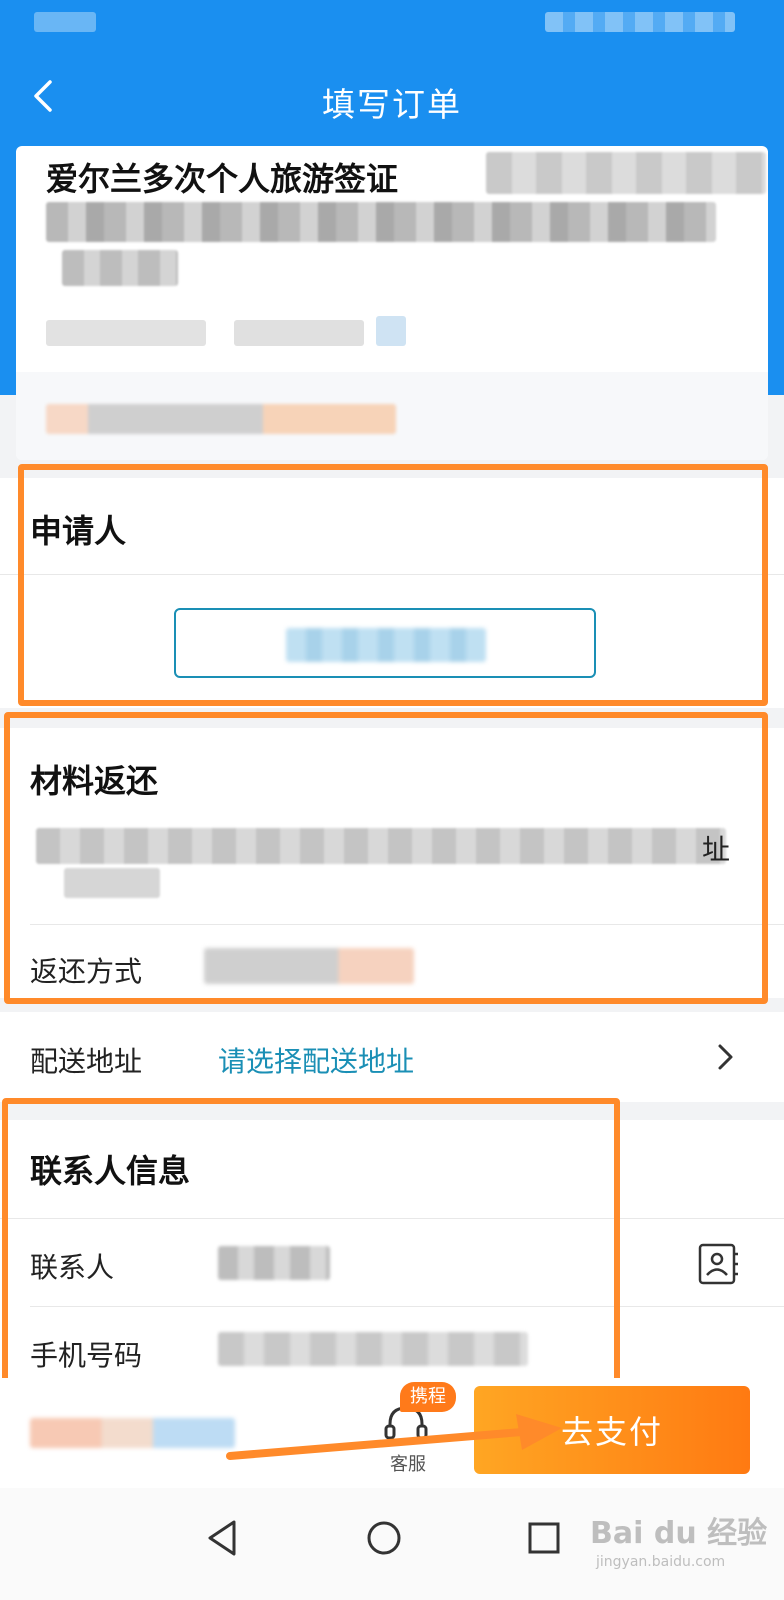 This screenshot has width=784, height=1600. I want to click on applicant-title: 申请人, so click(78, 531).